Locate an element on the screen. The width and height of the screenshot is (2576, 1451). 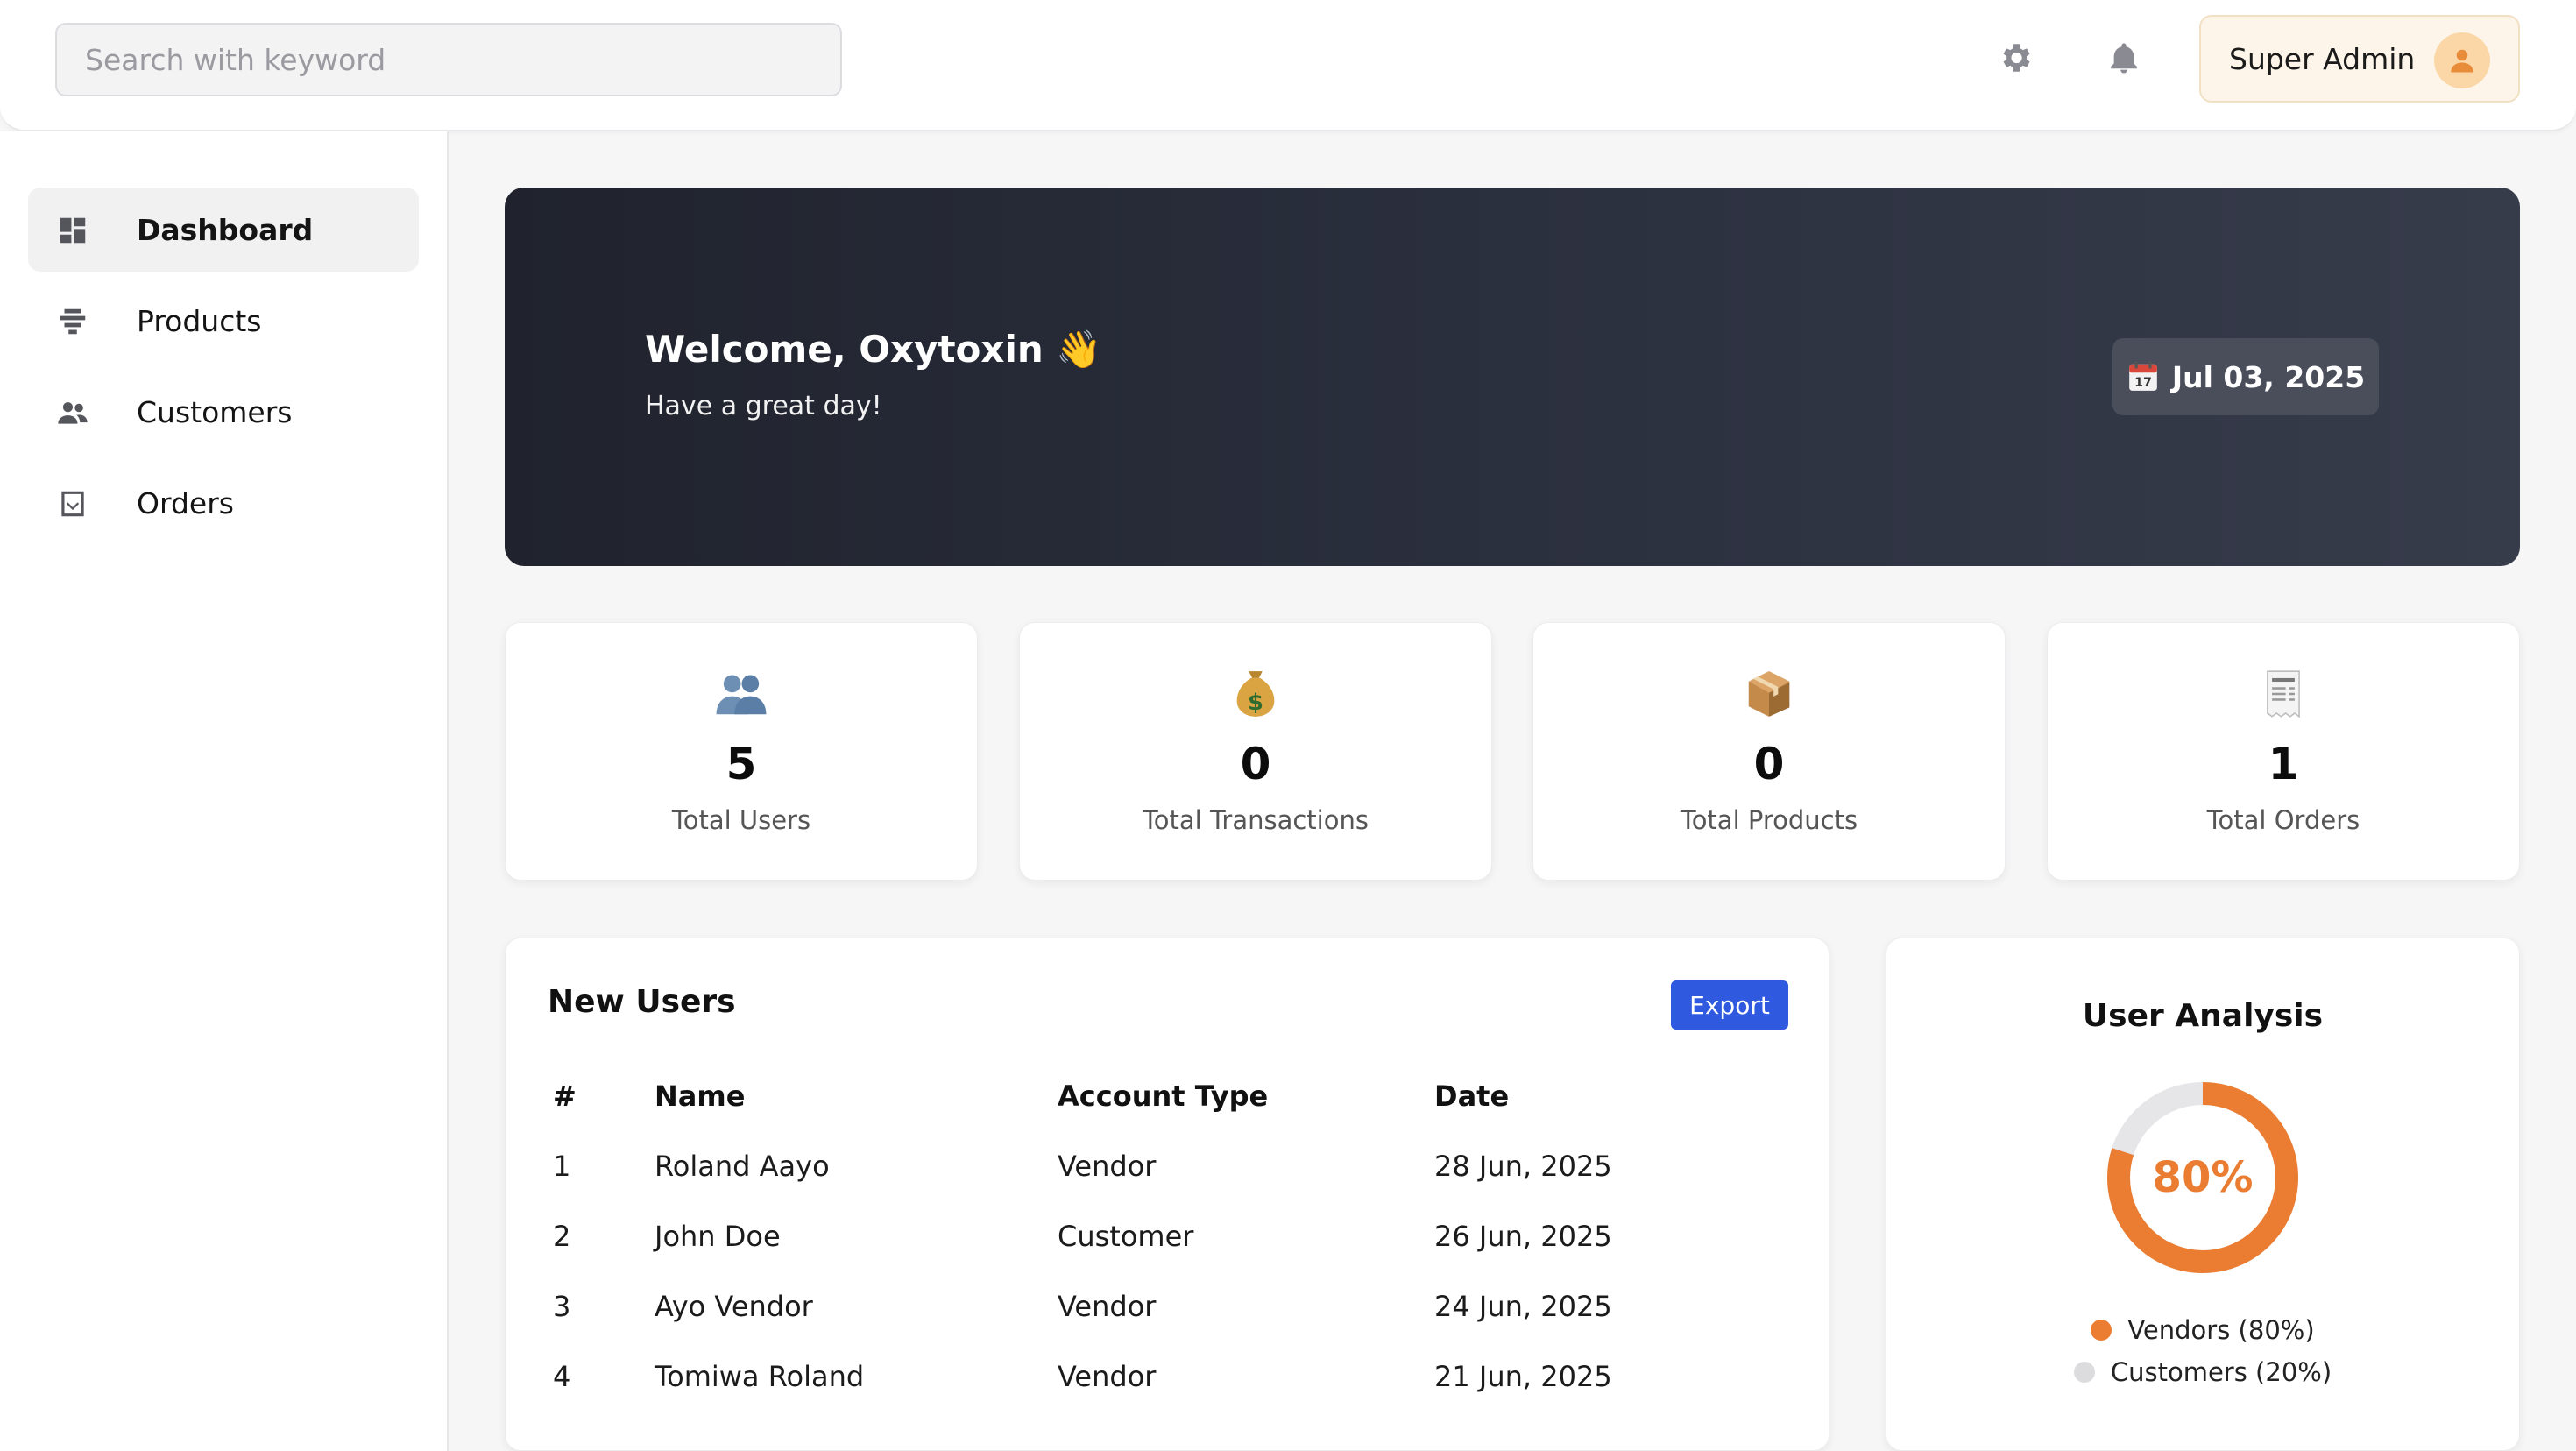
sidebar-item-dashboard: Dashboard is located at coordinates (223, 230).